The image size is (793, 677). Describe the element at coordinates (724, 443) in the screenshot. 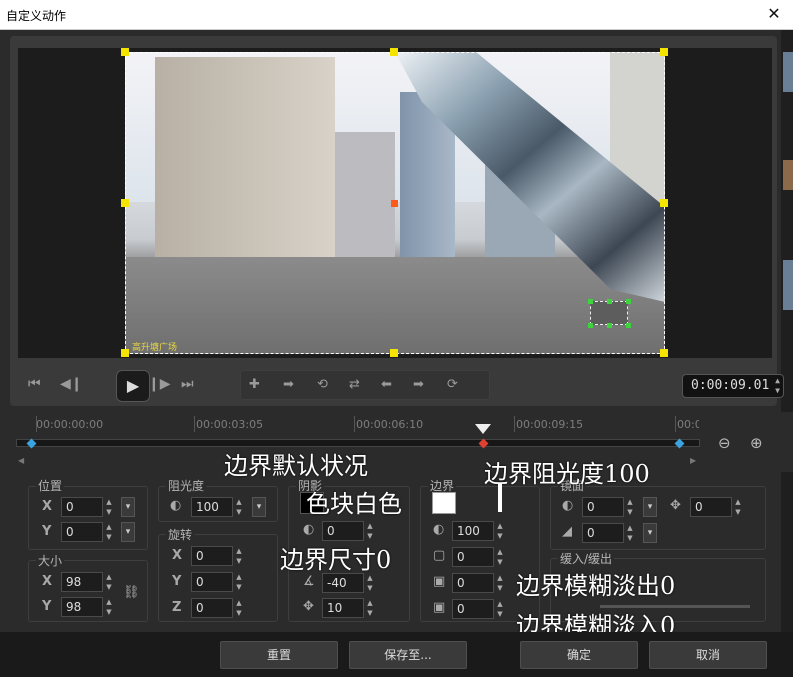

I see `zoom-out-icon: ⊖` at that location.